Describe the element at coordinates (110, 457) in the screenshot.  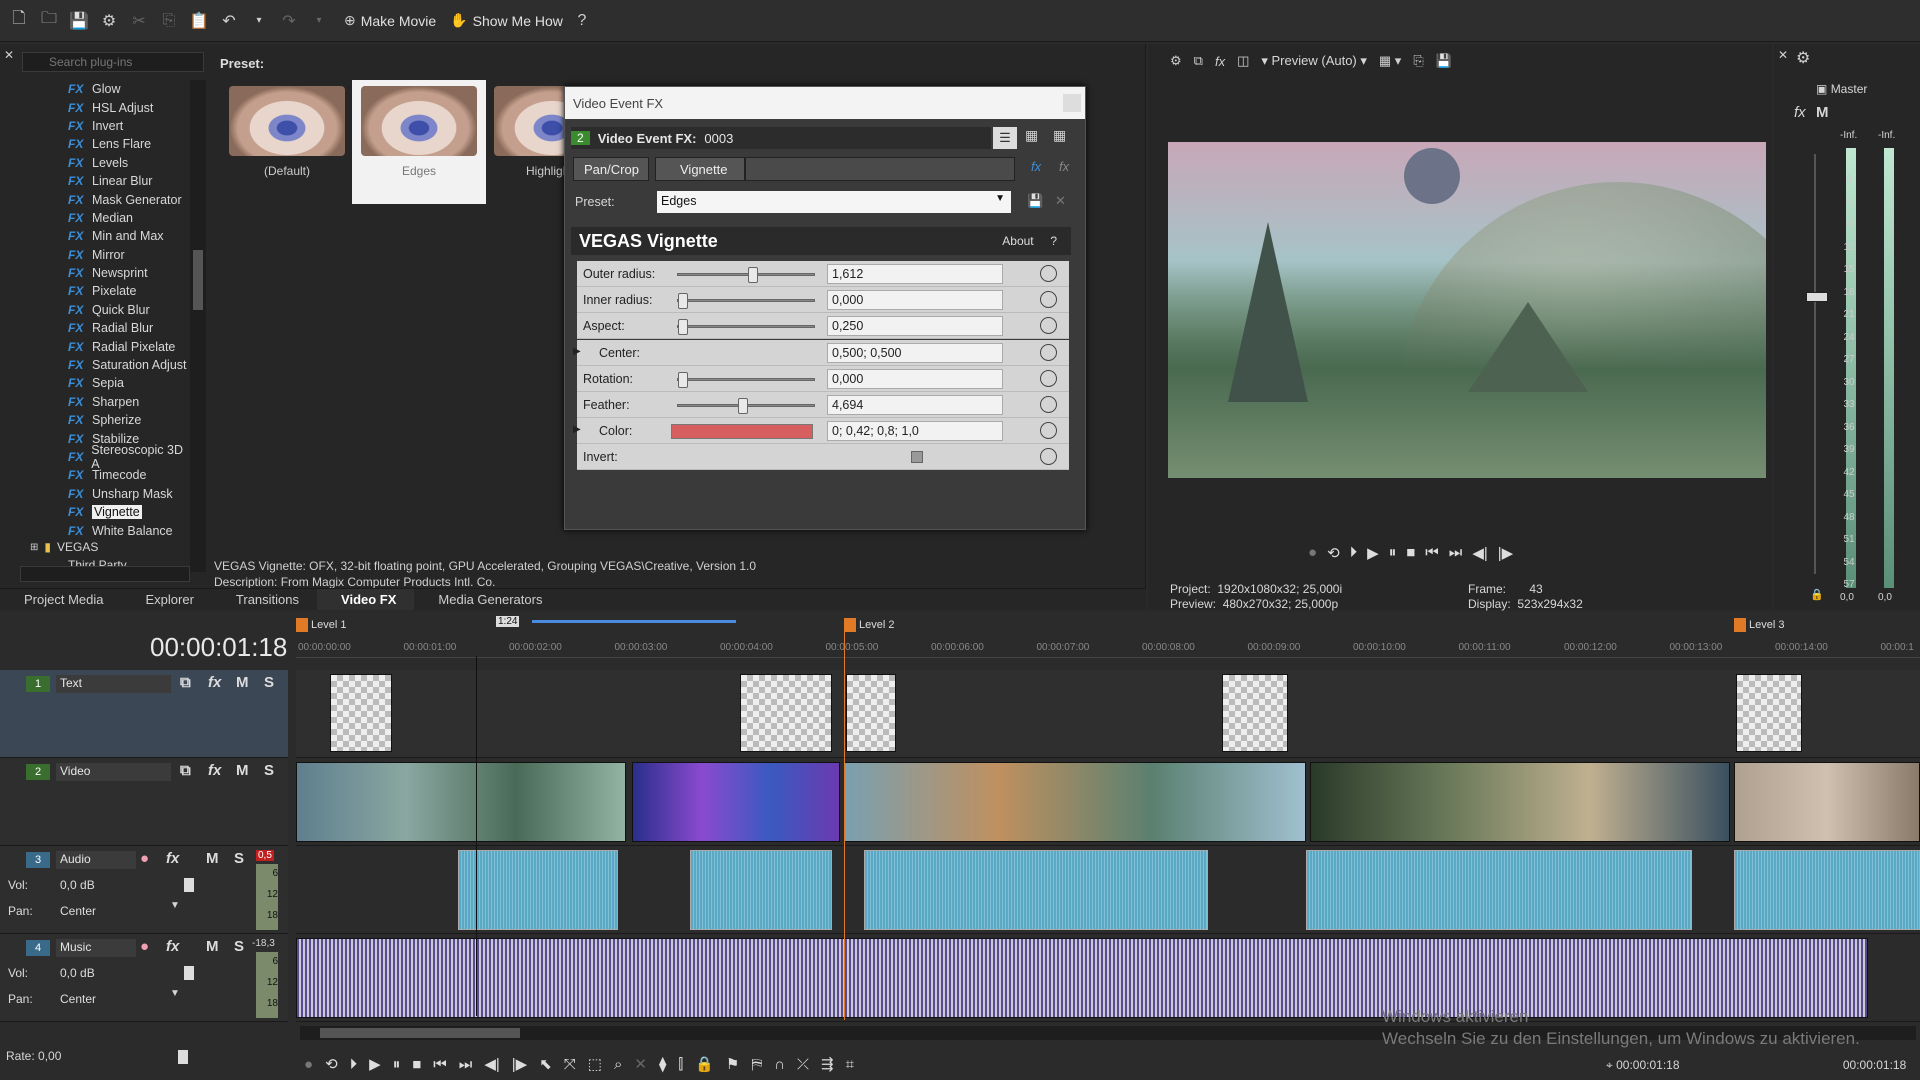
I see `plugin-item: FX Stereoscopic 3D A` at that location.